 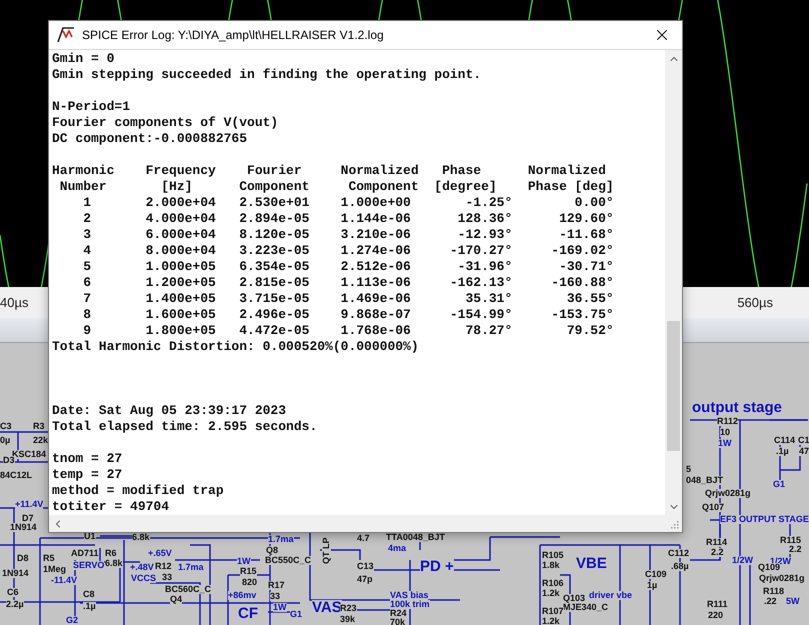 I want to click on log-line: 9 1.800e+05 4.472e-05 1.768e-06 78.27° 79.52°, so click(x=348, y=331).